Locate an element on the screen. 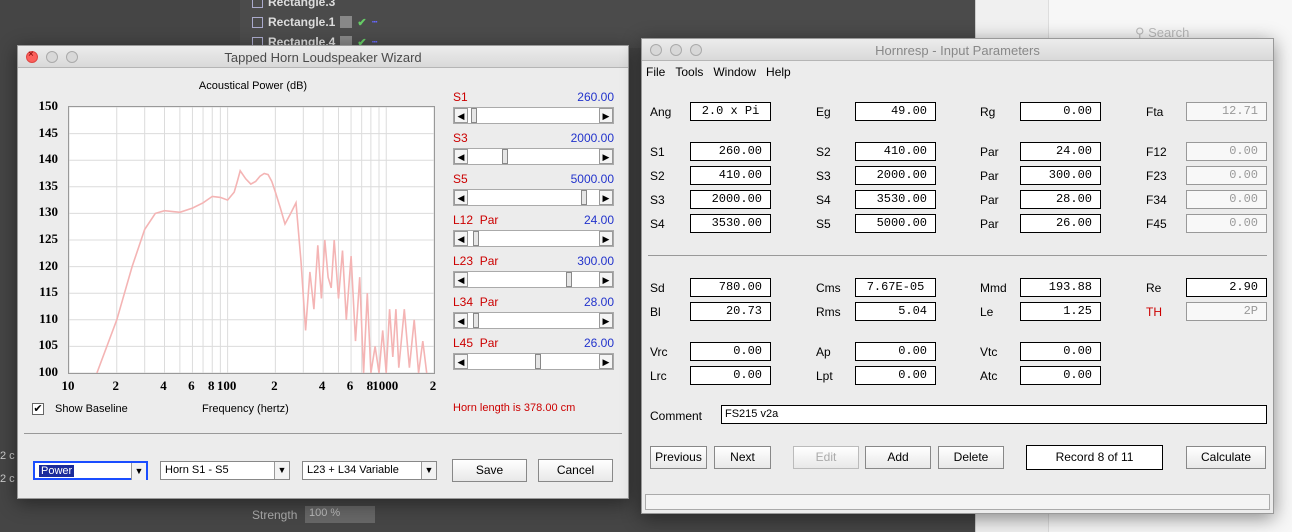 Image resolution: width=1292 pixels, height=532 pixels. mmd-field: 193.88 is located at coordinates (1060, 287).